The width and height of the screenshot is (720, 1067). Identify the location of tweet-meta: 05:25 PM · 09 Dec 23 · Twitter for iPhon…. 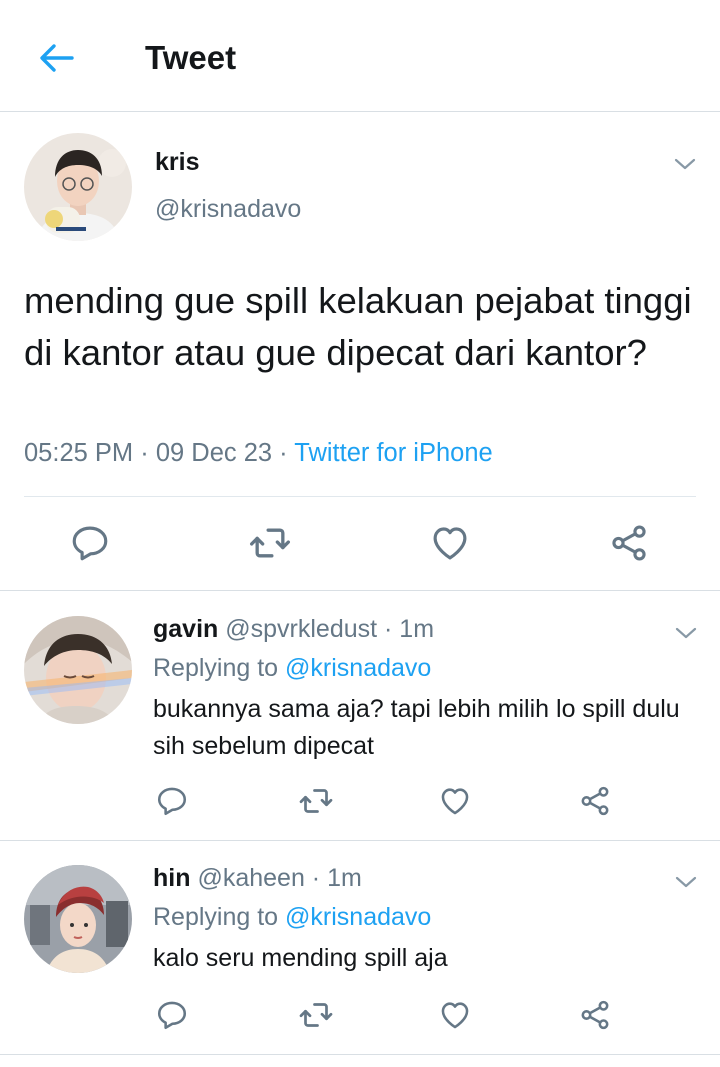
(258, 453).